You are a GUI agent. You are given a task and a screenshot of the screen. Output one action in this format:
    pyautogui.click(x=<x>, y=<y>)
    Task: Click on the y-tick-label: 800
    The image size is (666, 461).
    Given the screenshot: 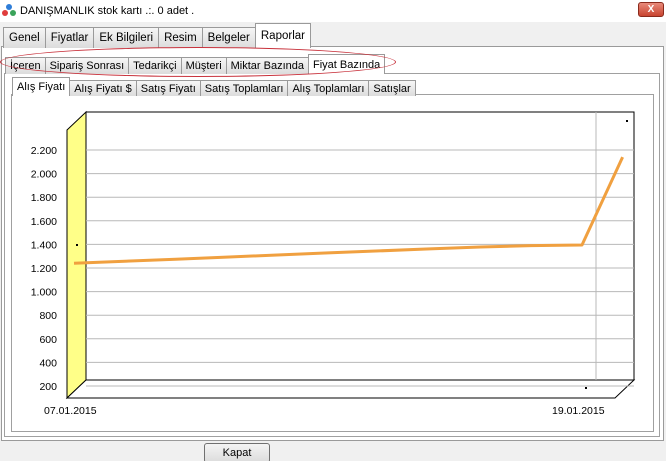 What is the action you would take?
    pyautogui.click(x=48, y=316)
    